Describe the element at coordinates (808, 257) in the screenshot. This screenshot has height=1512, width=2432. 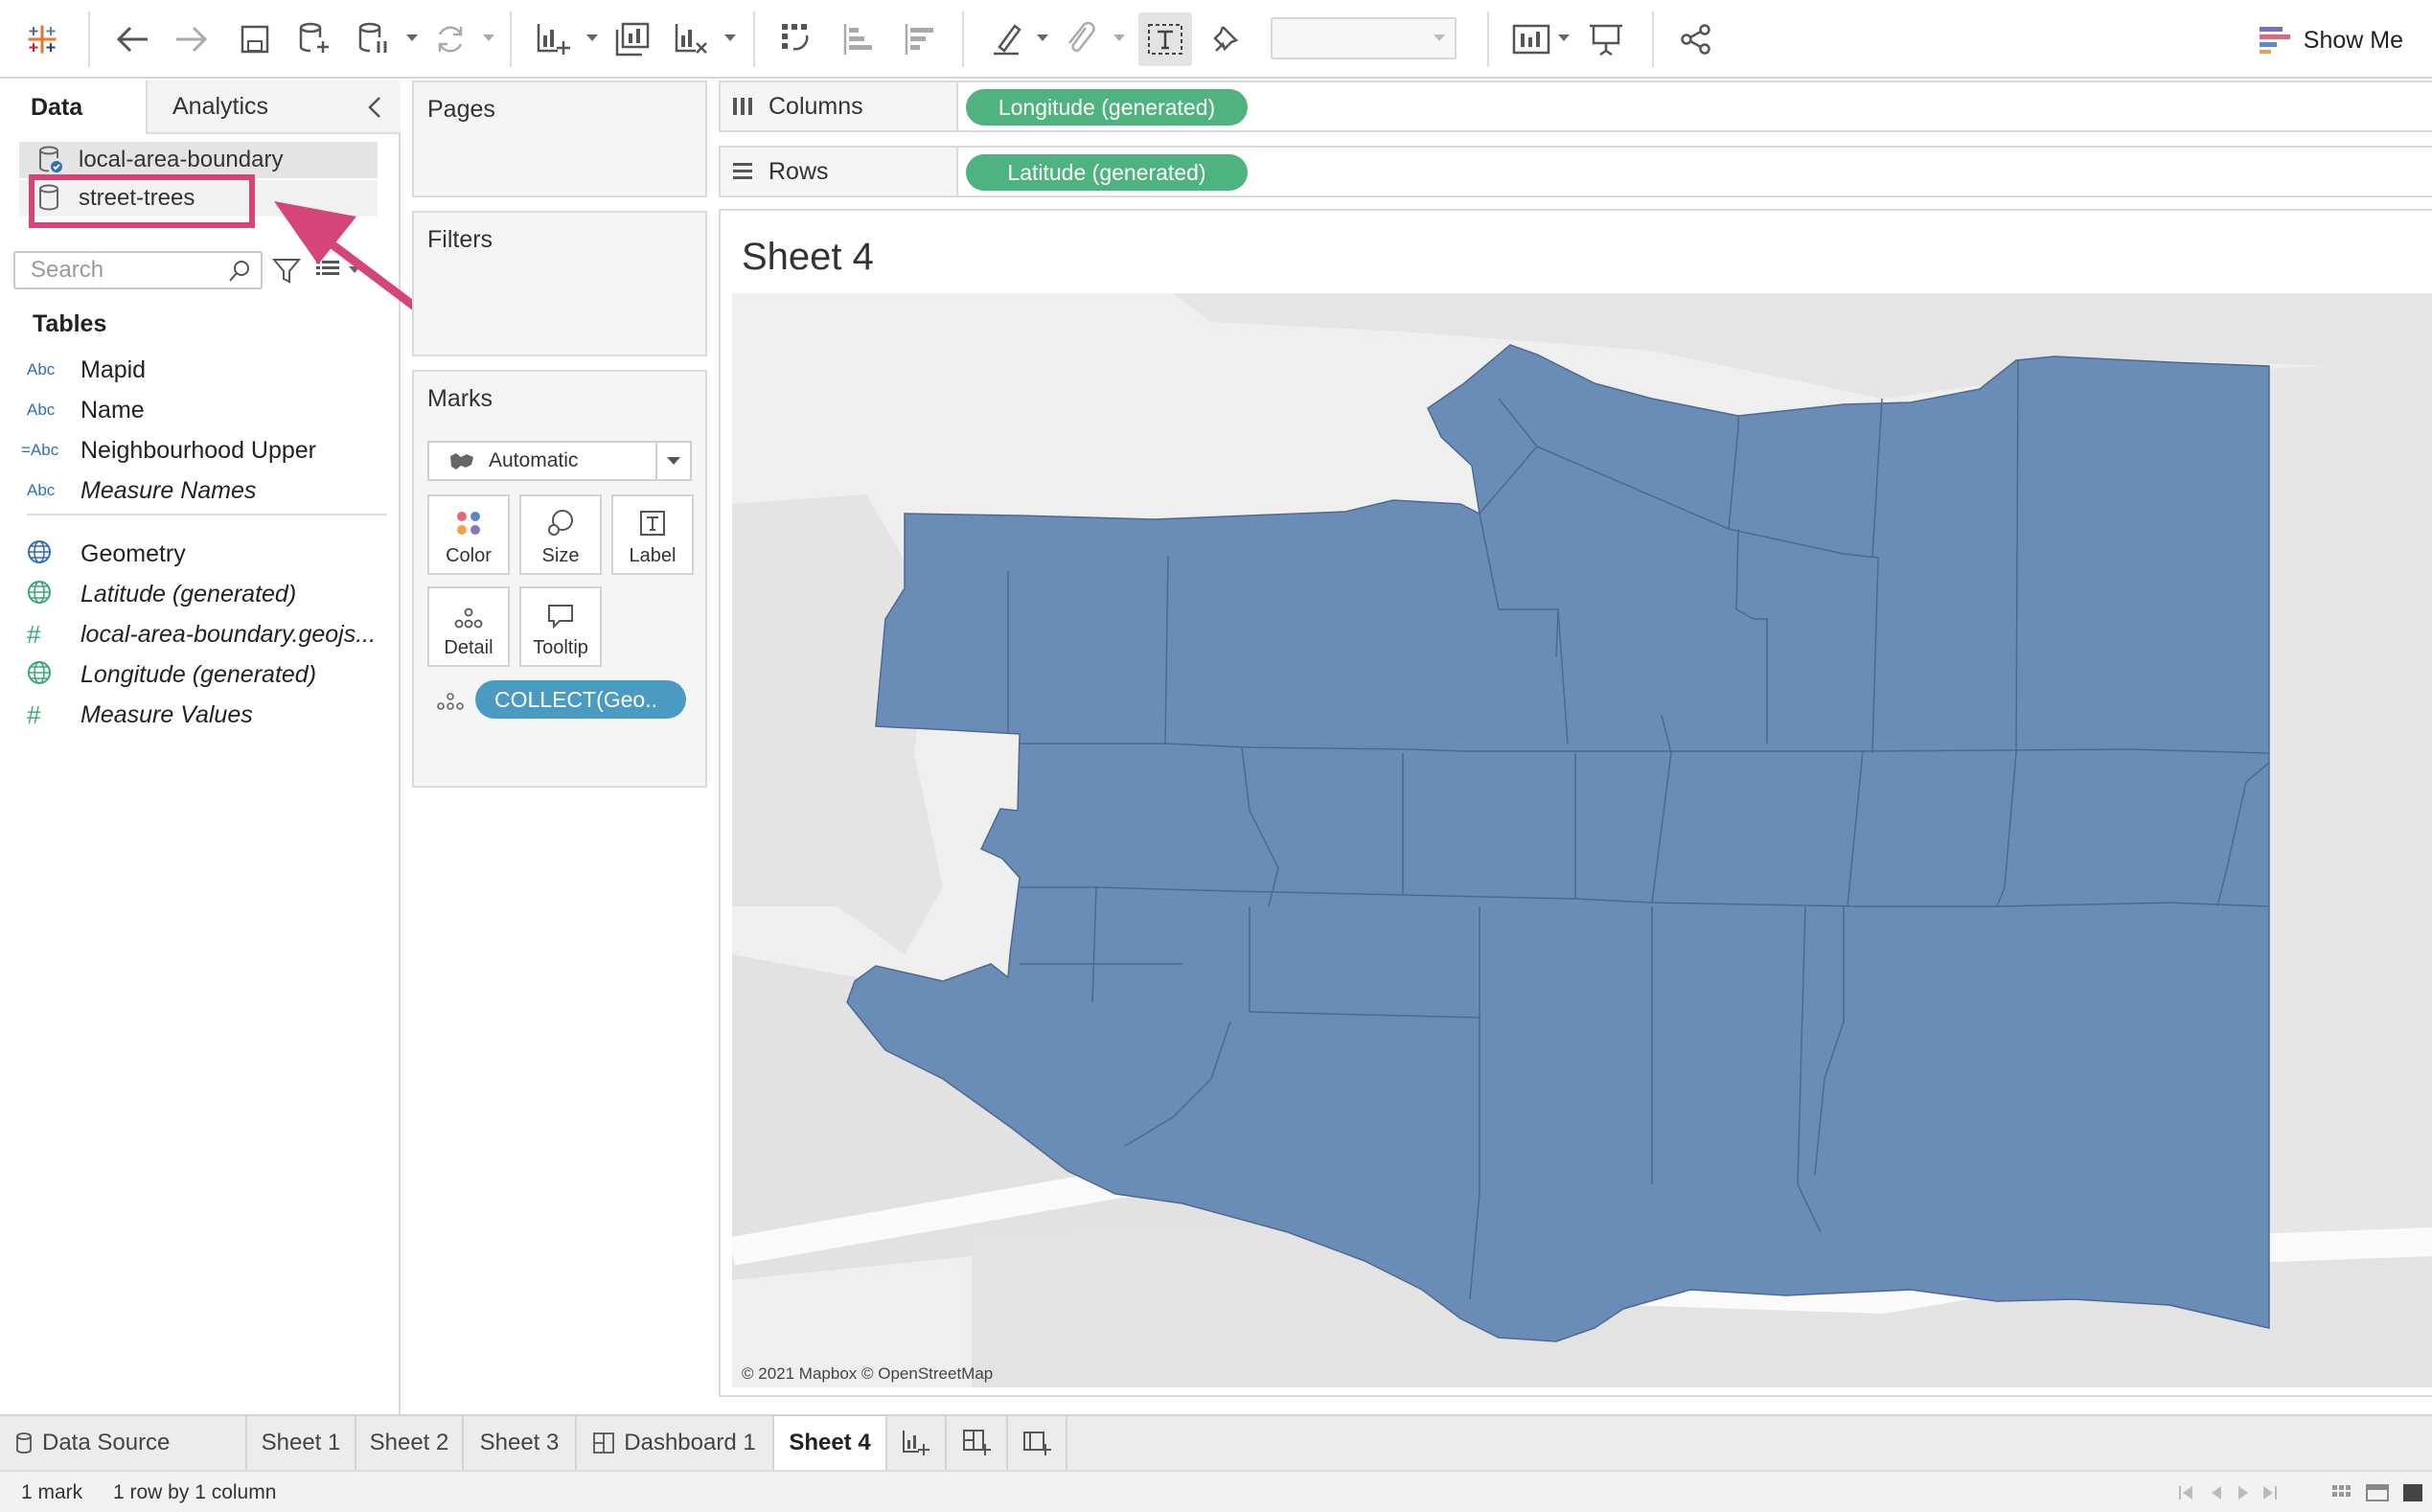
I see `sheet-title: Sheet 4` at that location.